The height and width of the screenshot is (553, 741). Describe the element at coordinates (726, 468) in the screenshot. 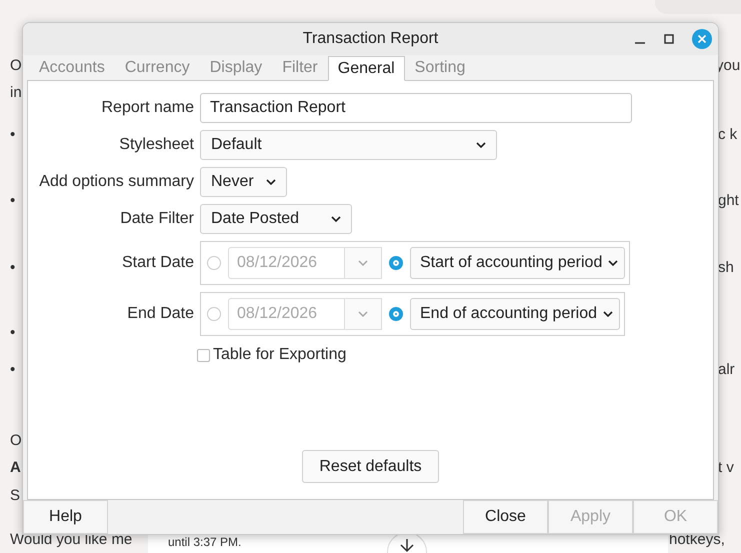

I see `page-text: t v` at that location.